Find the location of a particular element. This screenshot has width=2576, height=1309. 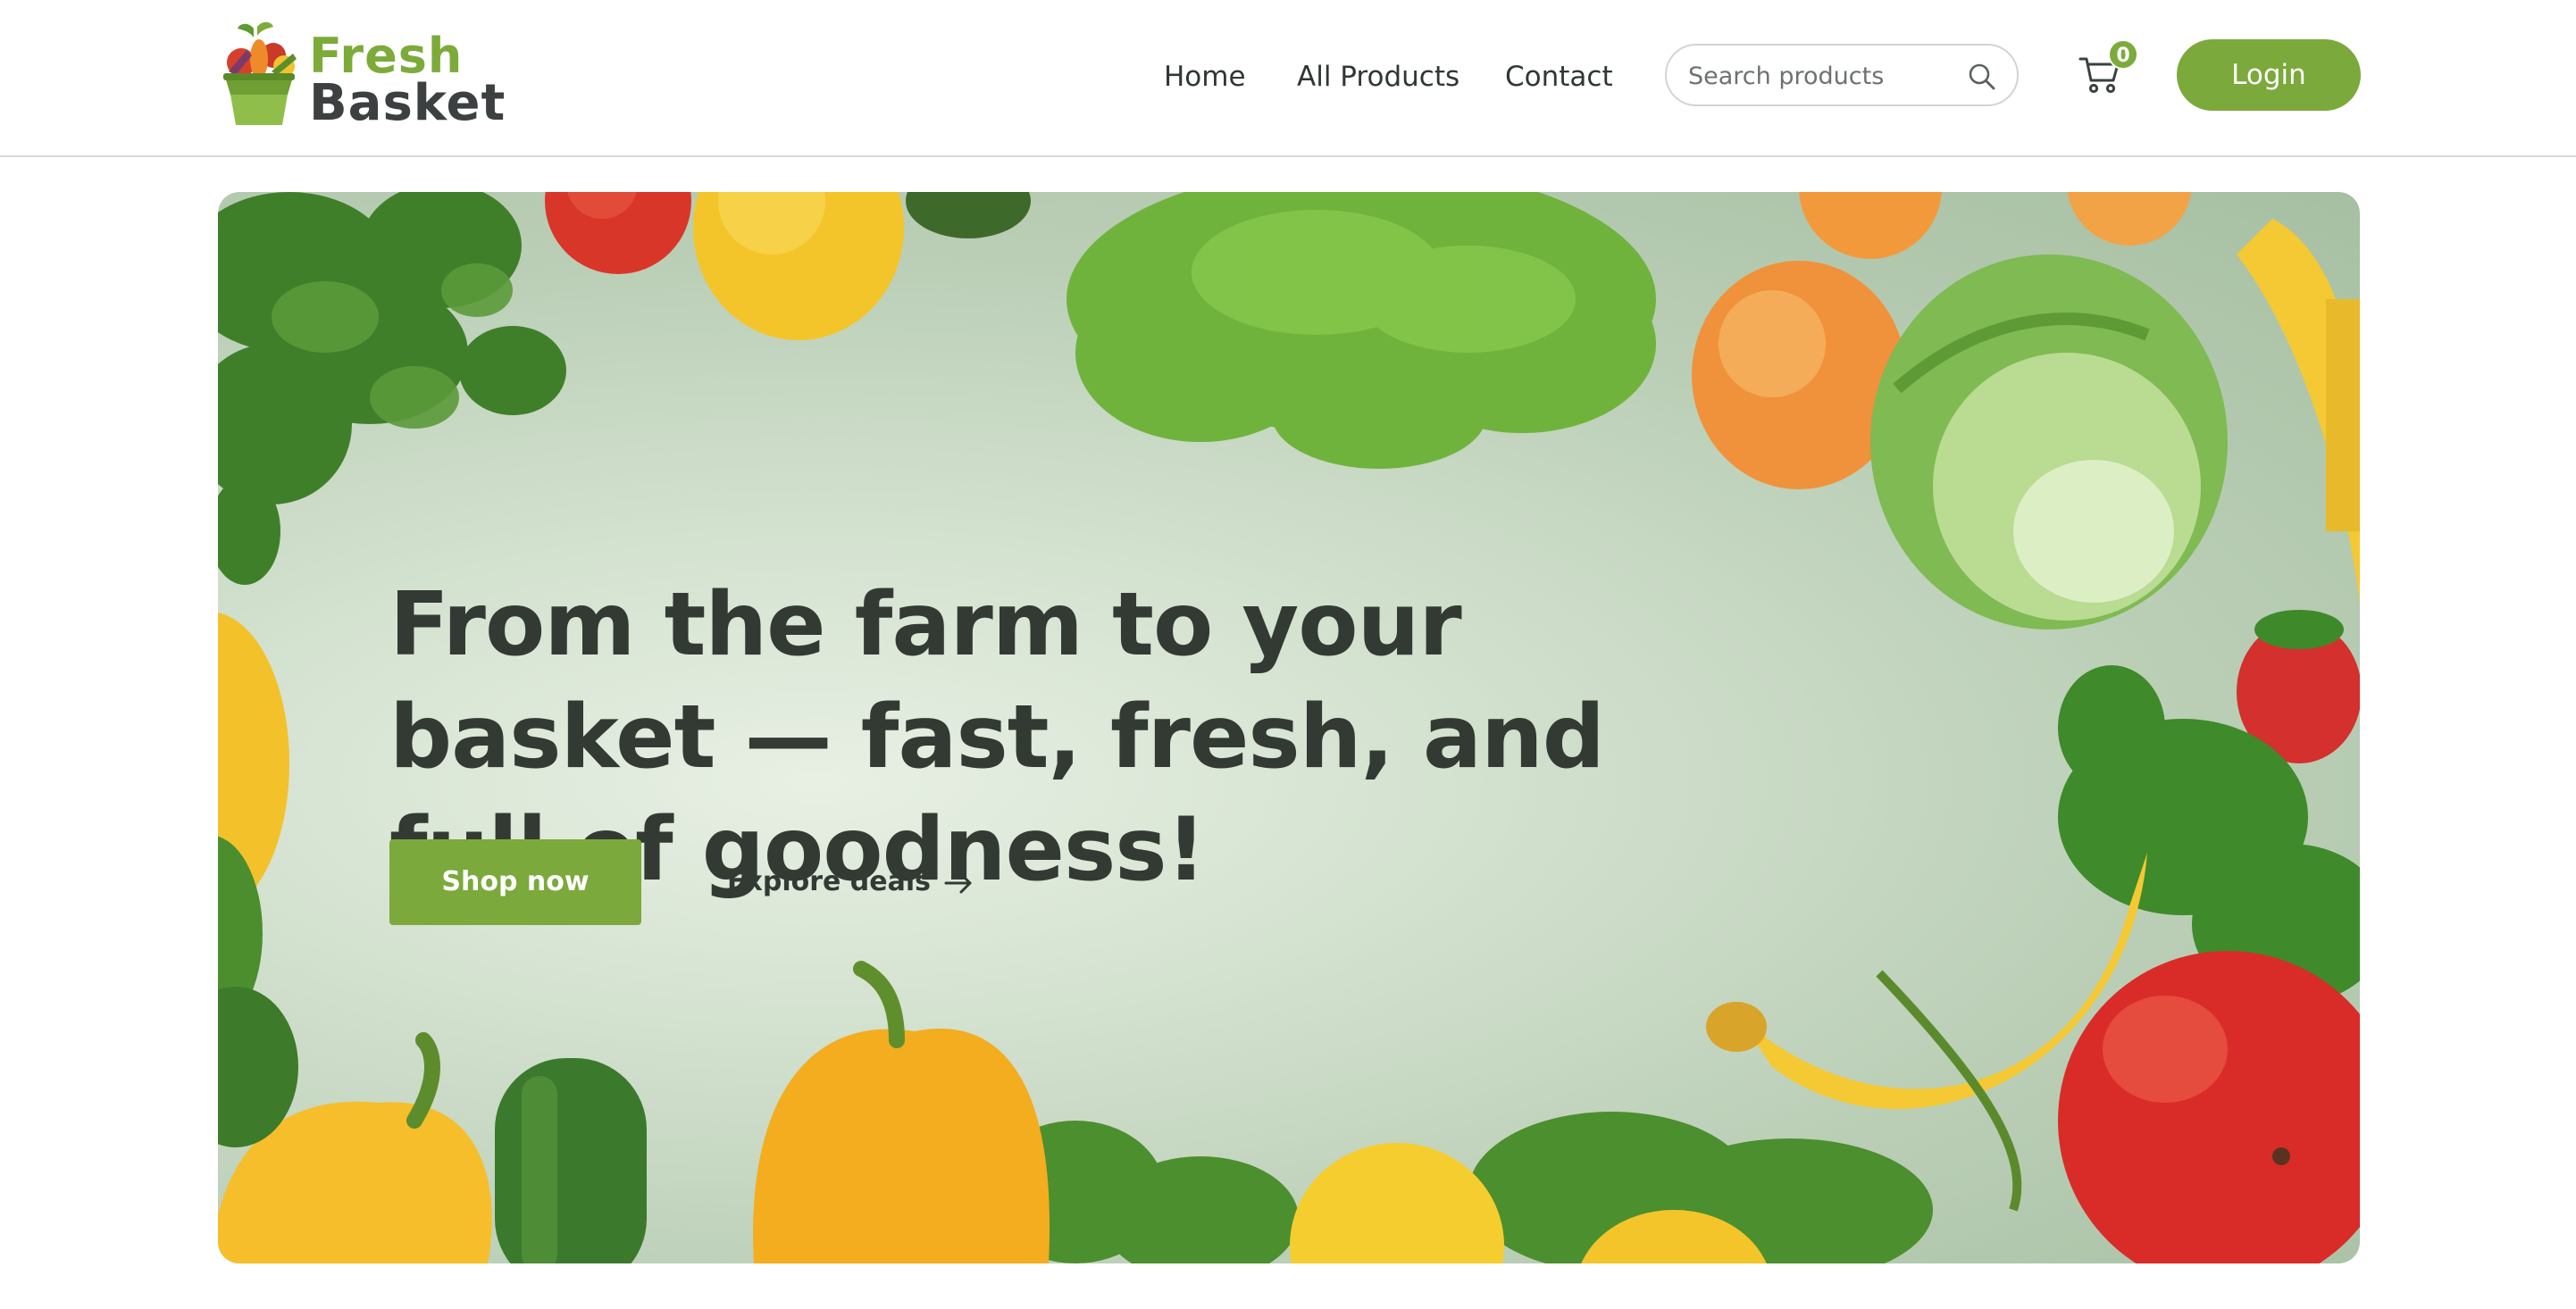

cart-button: 0 is located at coordinates (2108, 71).